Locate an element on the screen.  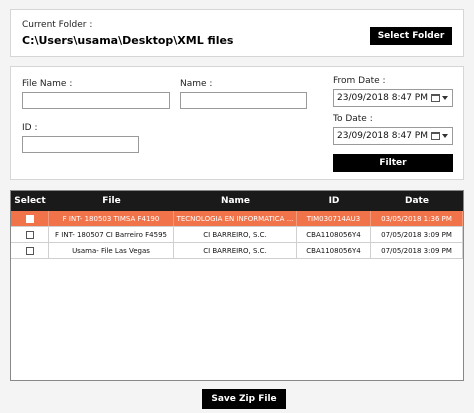
filter-button: Filter is located at coordinates (393, 163).